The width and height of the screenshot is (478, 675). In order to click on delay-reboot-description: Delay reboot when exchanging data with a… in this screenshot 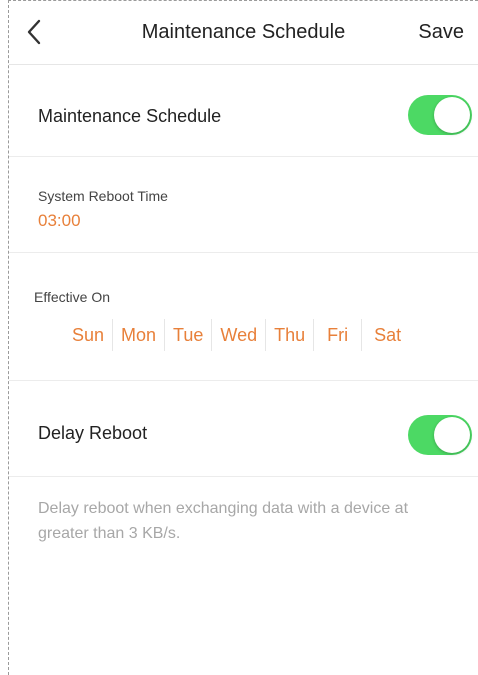, I will do `click(223, 521)`.